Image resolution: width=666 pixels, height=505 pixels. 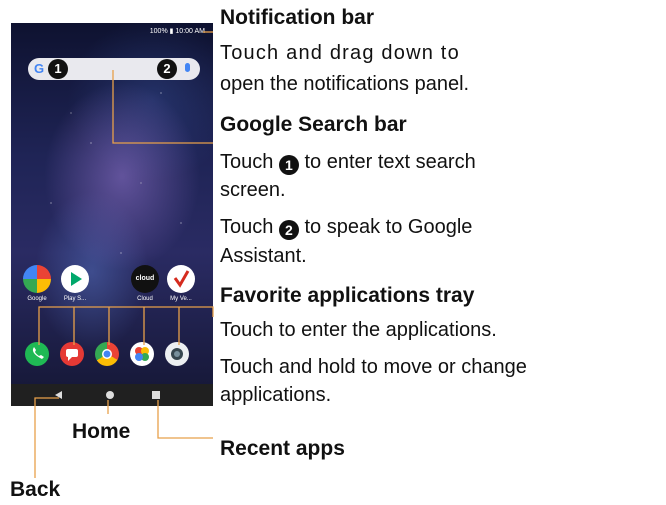 I want to click on search-touch1-suffix: to enter text search, so click(x=390, y=162).